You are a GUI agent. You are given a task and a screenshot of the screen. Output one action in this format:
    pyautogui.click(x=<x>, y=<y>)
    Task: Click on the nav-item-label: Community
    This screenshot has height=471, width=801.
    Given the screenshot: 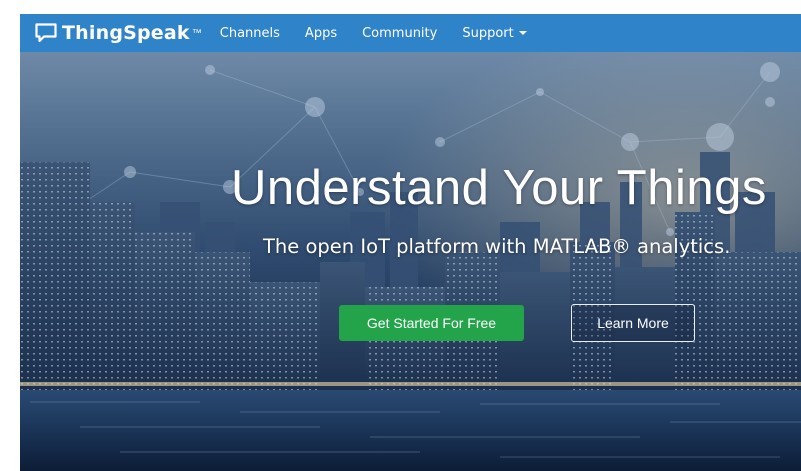 What is the action you would take?
    pyautogui.click(x=400, y=33)
    